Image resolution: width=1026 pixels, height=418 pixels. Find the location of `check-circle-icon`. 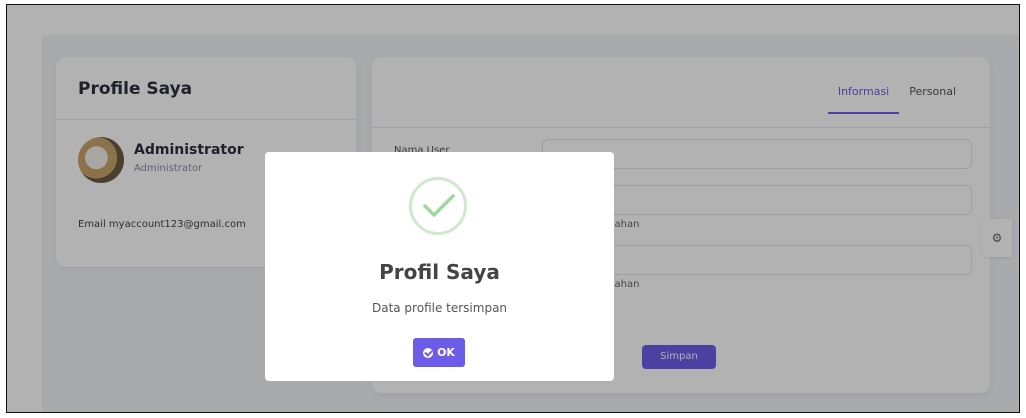

check-circle-icon is located at coordinates (428, 352).